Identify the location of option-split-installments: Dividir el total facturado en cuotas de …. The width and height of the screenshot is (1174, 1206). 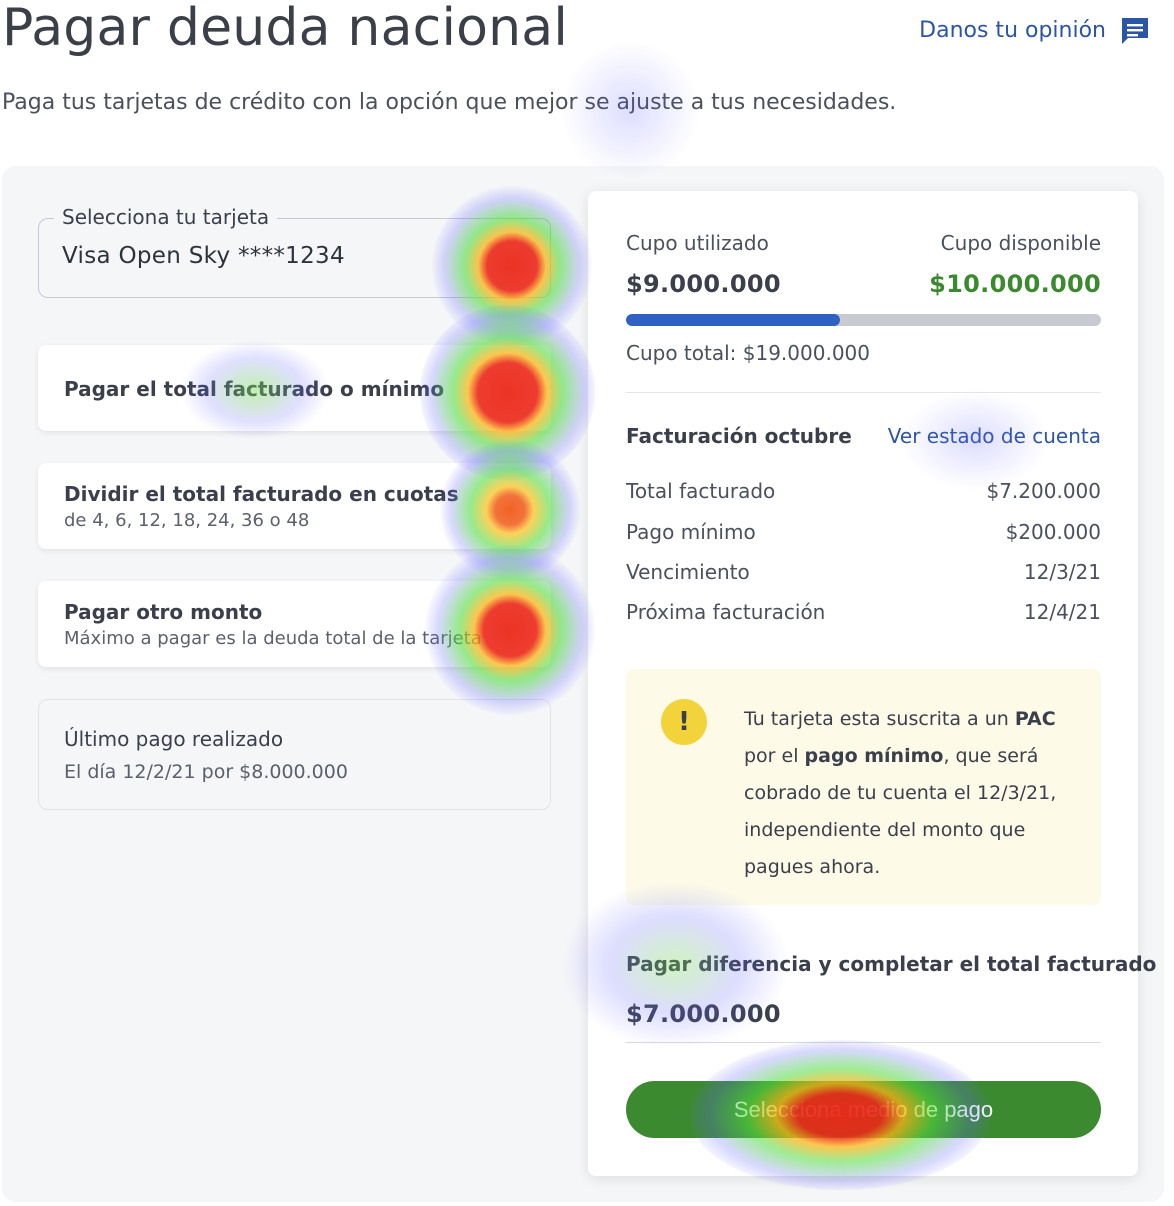
(294, 506).